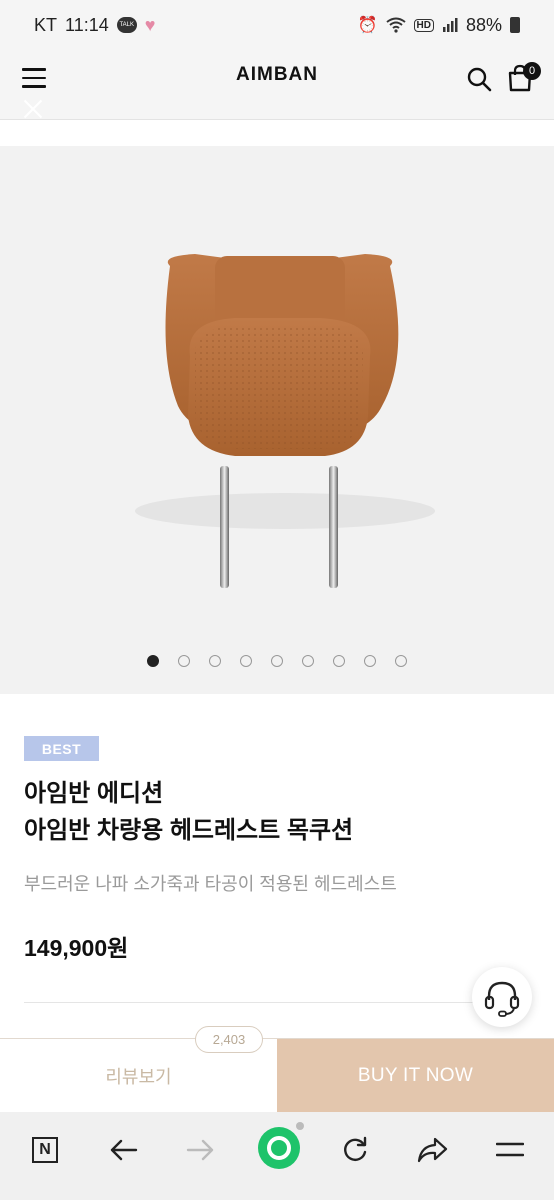 The width and height of the screenshot is (554, 1200). Describe the element at coordinates (46, 24) in the screenshot. I see `carrier-label: KT` at that location.